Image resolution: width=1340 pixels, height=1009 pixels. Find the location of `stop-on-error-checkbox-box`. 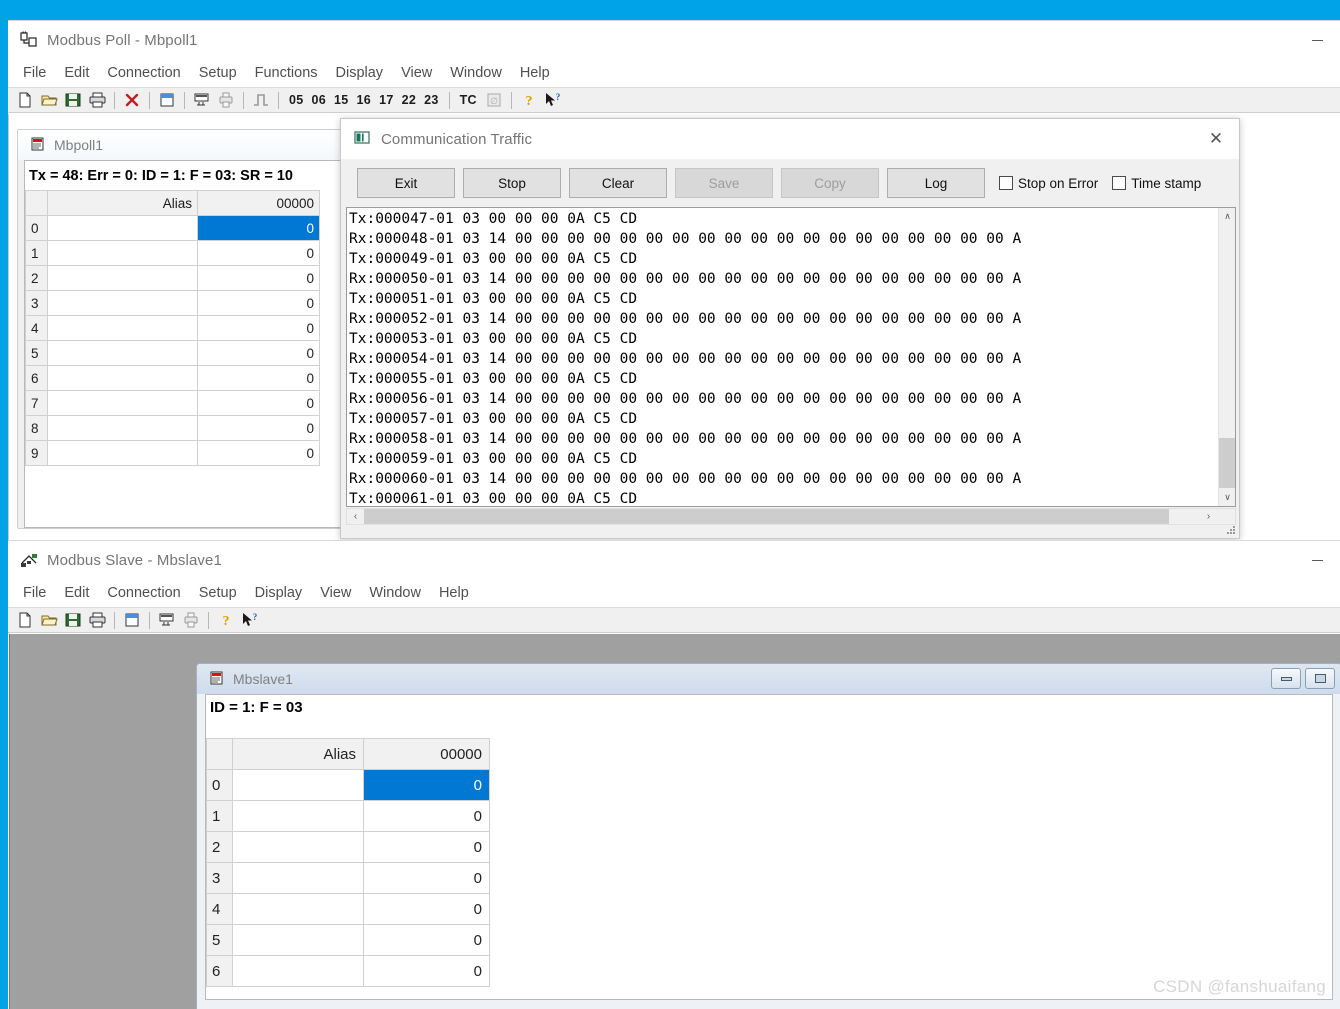

stop-on-error-checkbox-box is located at coordinates (1006, 183).